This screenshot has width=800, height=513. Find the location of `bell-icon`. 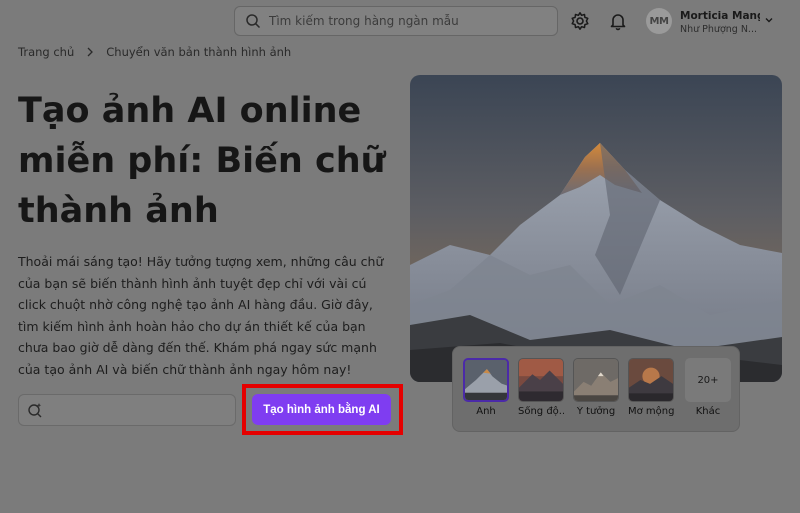

bell-icon is located at coordinates (618, 21).